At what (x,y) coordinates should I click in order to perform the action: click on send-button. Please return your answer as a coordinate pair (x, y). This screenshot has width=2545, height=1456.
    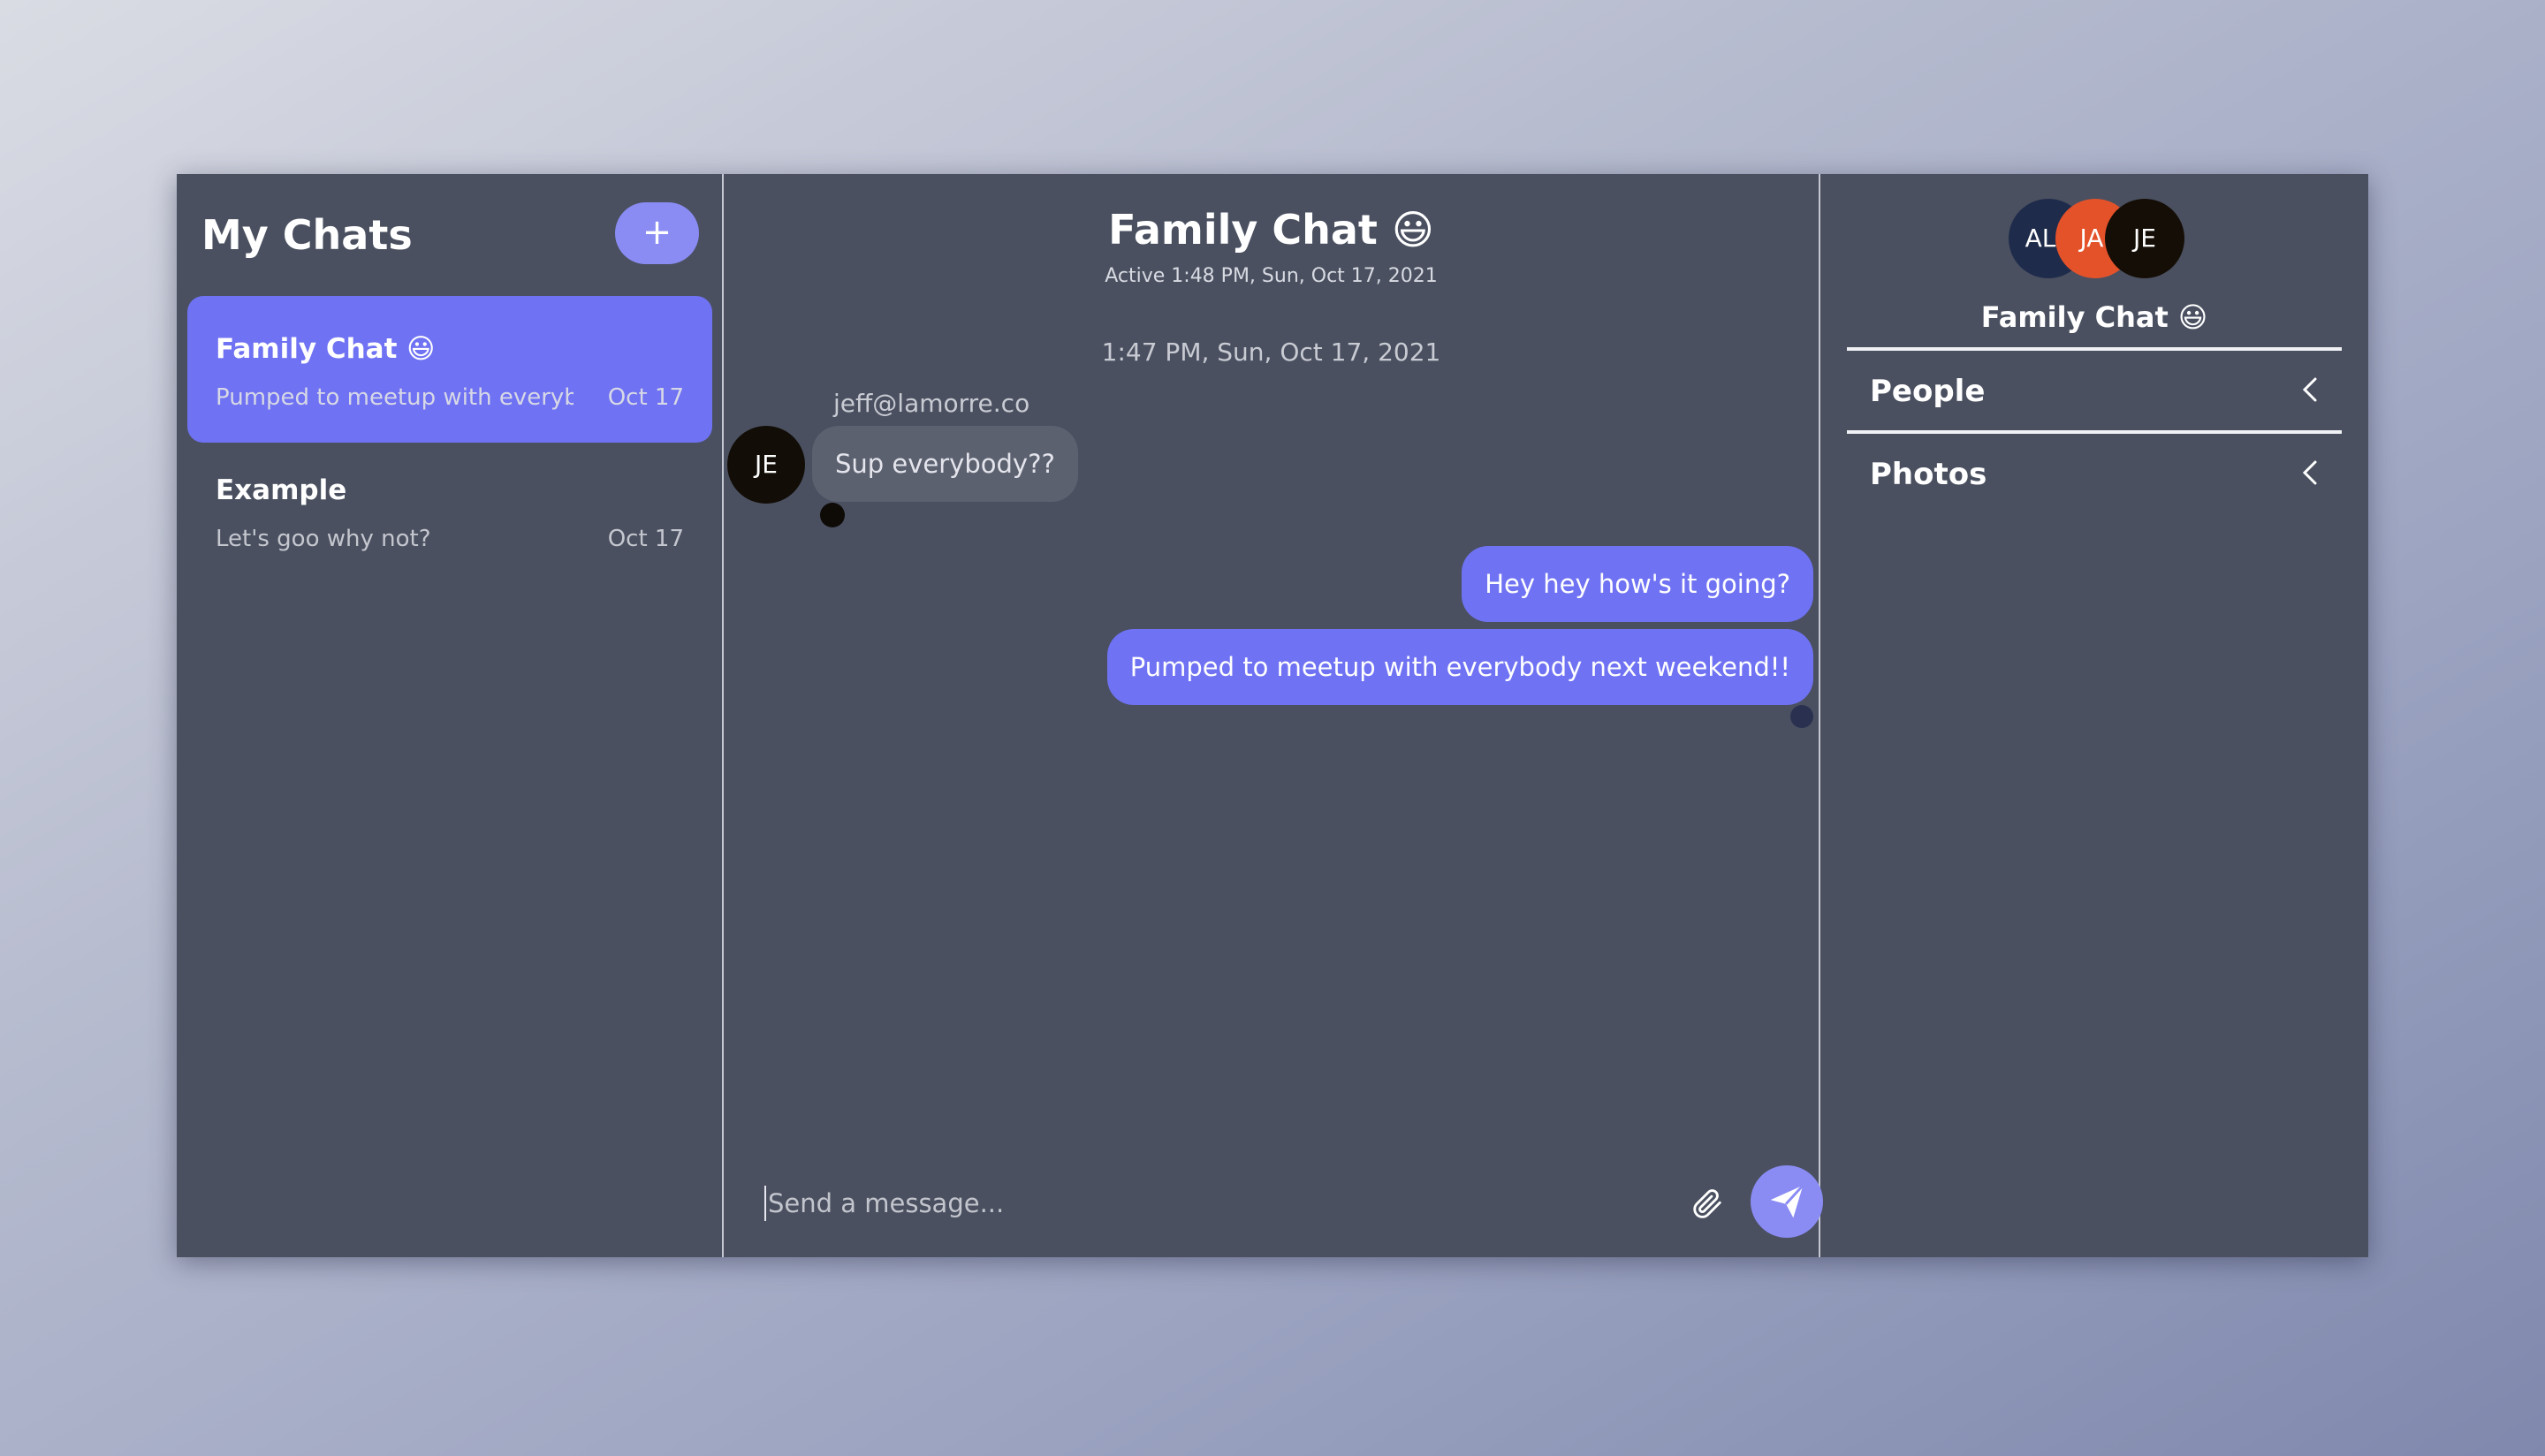
    Looking at the image, I should click on (1787, 1201).